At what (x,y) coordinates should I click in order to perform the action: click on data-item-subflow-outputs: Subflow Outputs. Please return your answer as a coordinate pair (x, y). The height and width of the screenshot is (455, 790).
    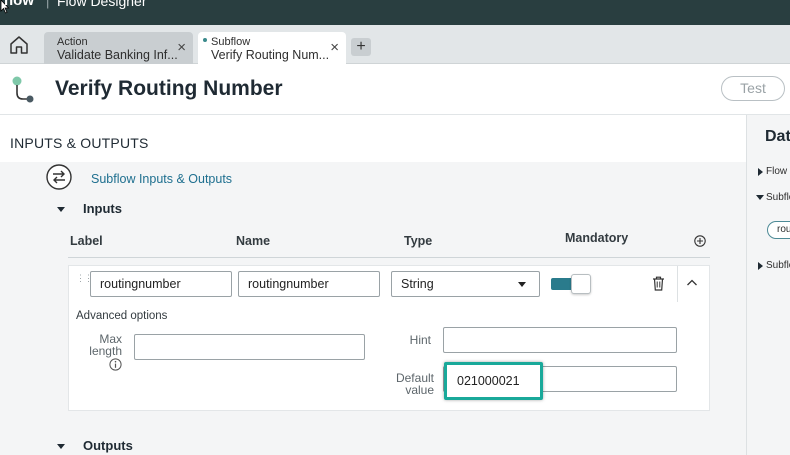
    Looking at the image, I should click on (778, 265).